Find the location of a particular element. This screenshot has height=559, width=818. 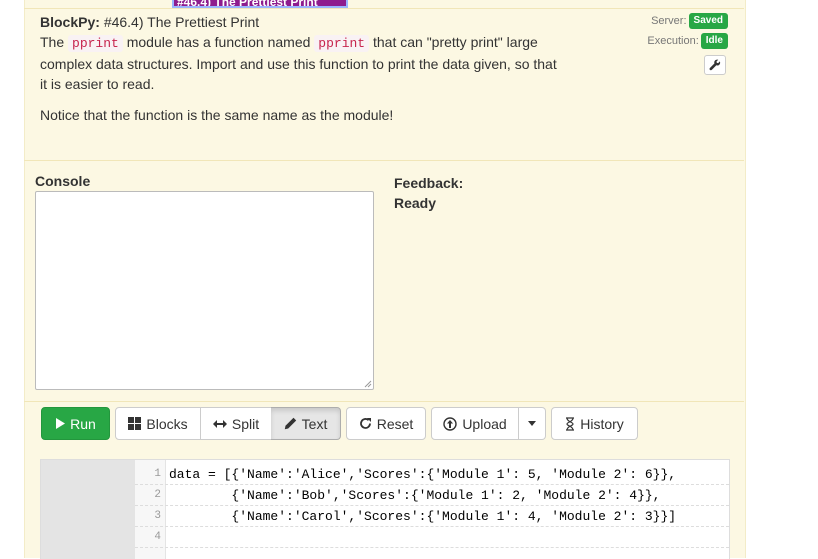

line-number: 4 is located at coordinates (157, 537).